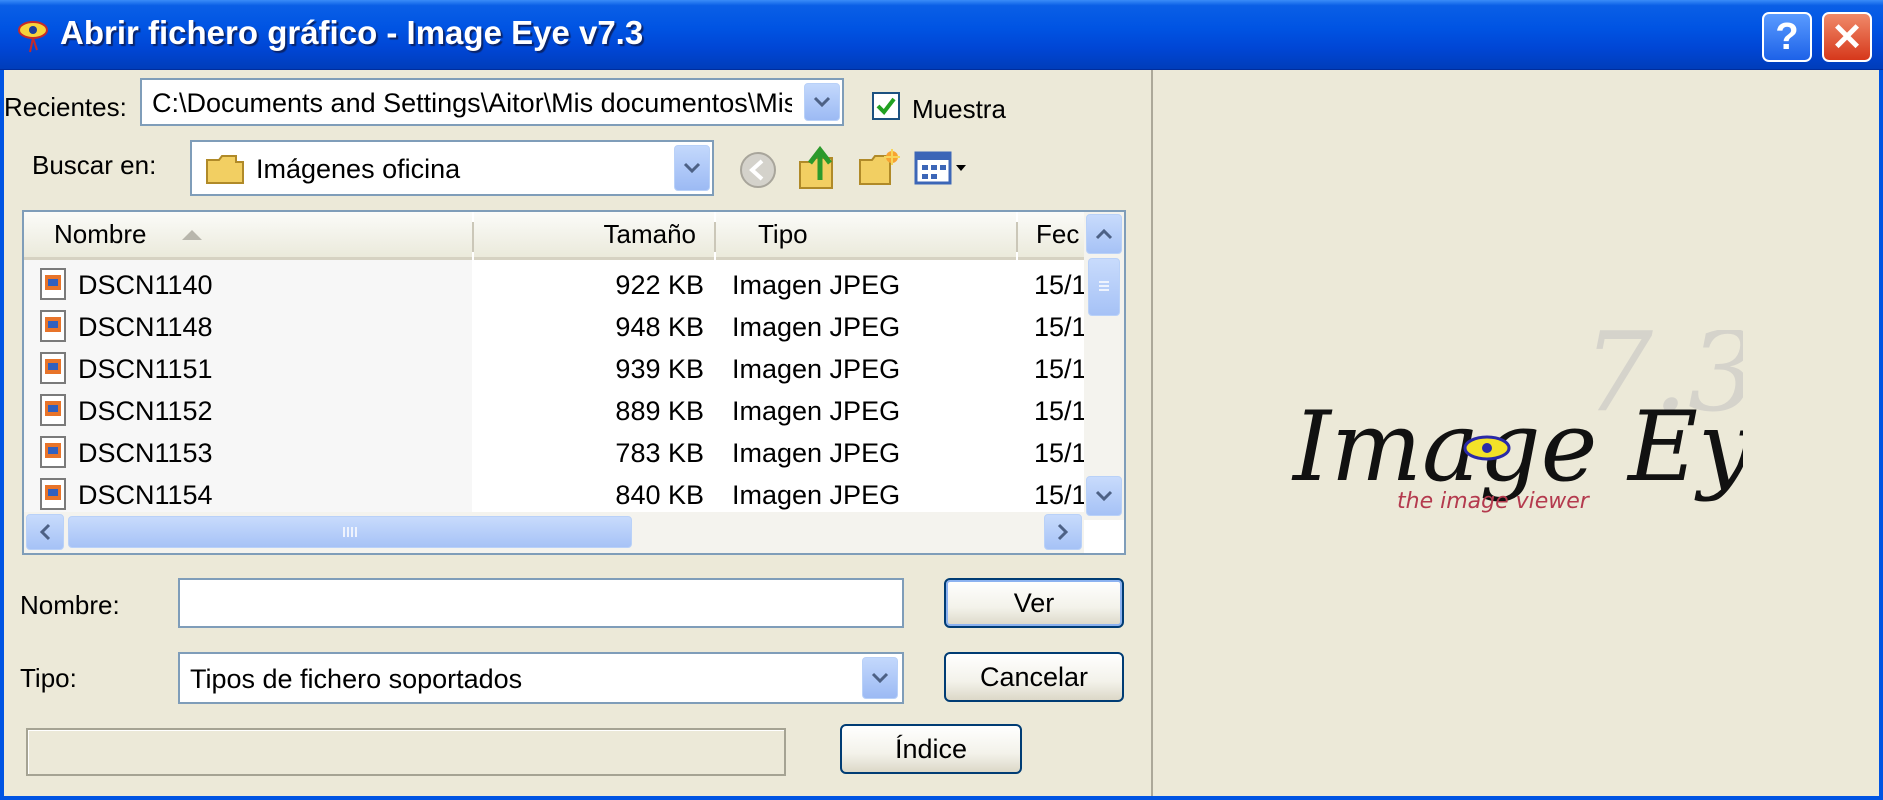  I want to click on lookin-dropdown-button, so click(692, 168).